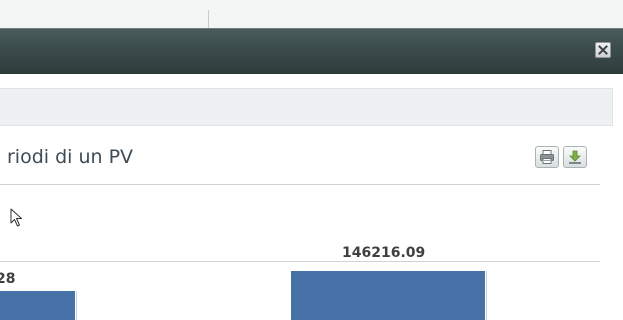  Describe the element at coordinates (16, 217) in the screenshot. I see `mouse-cursor-icon` at that location.